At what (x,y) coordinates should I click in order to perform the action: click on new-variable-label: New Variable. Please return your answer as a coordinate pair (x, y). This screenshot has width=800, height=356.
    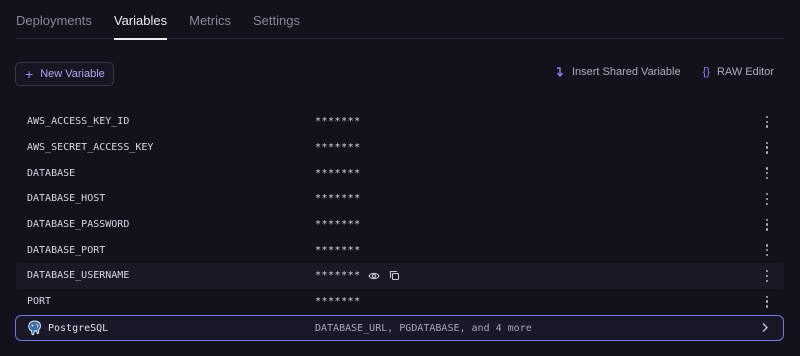
    Looking at the image, I should click on (72, 74).